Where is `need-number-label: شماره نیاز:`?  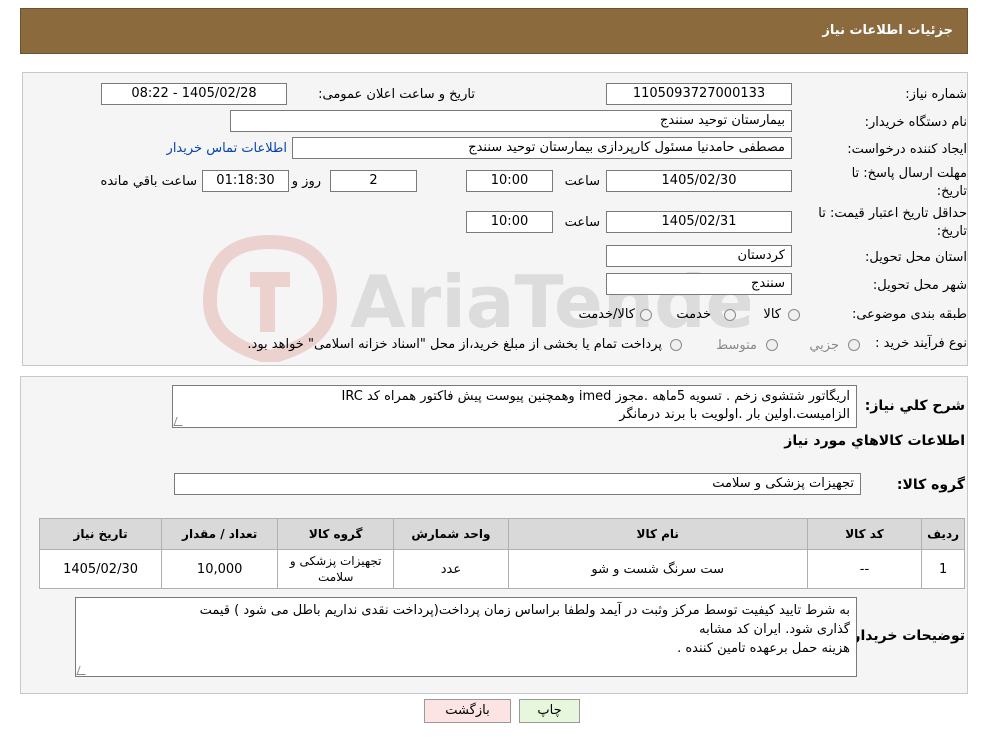
need-number-label: شماره نیاز: is located at coordinates (936, 94).